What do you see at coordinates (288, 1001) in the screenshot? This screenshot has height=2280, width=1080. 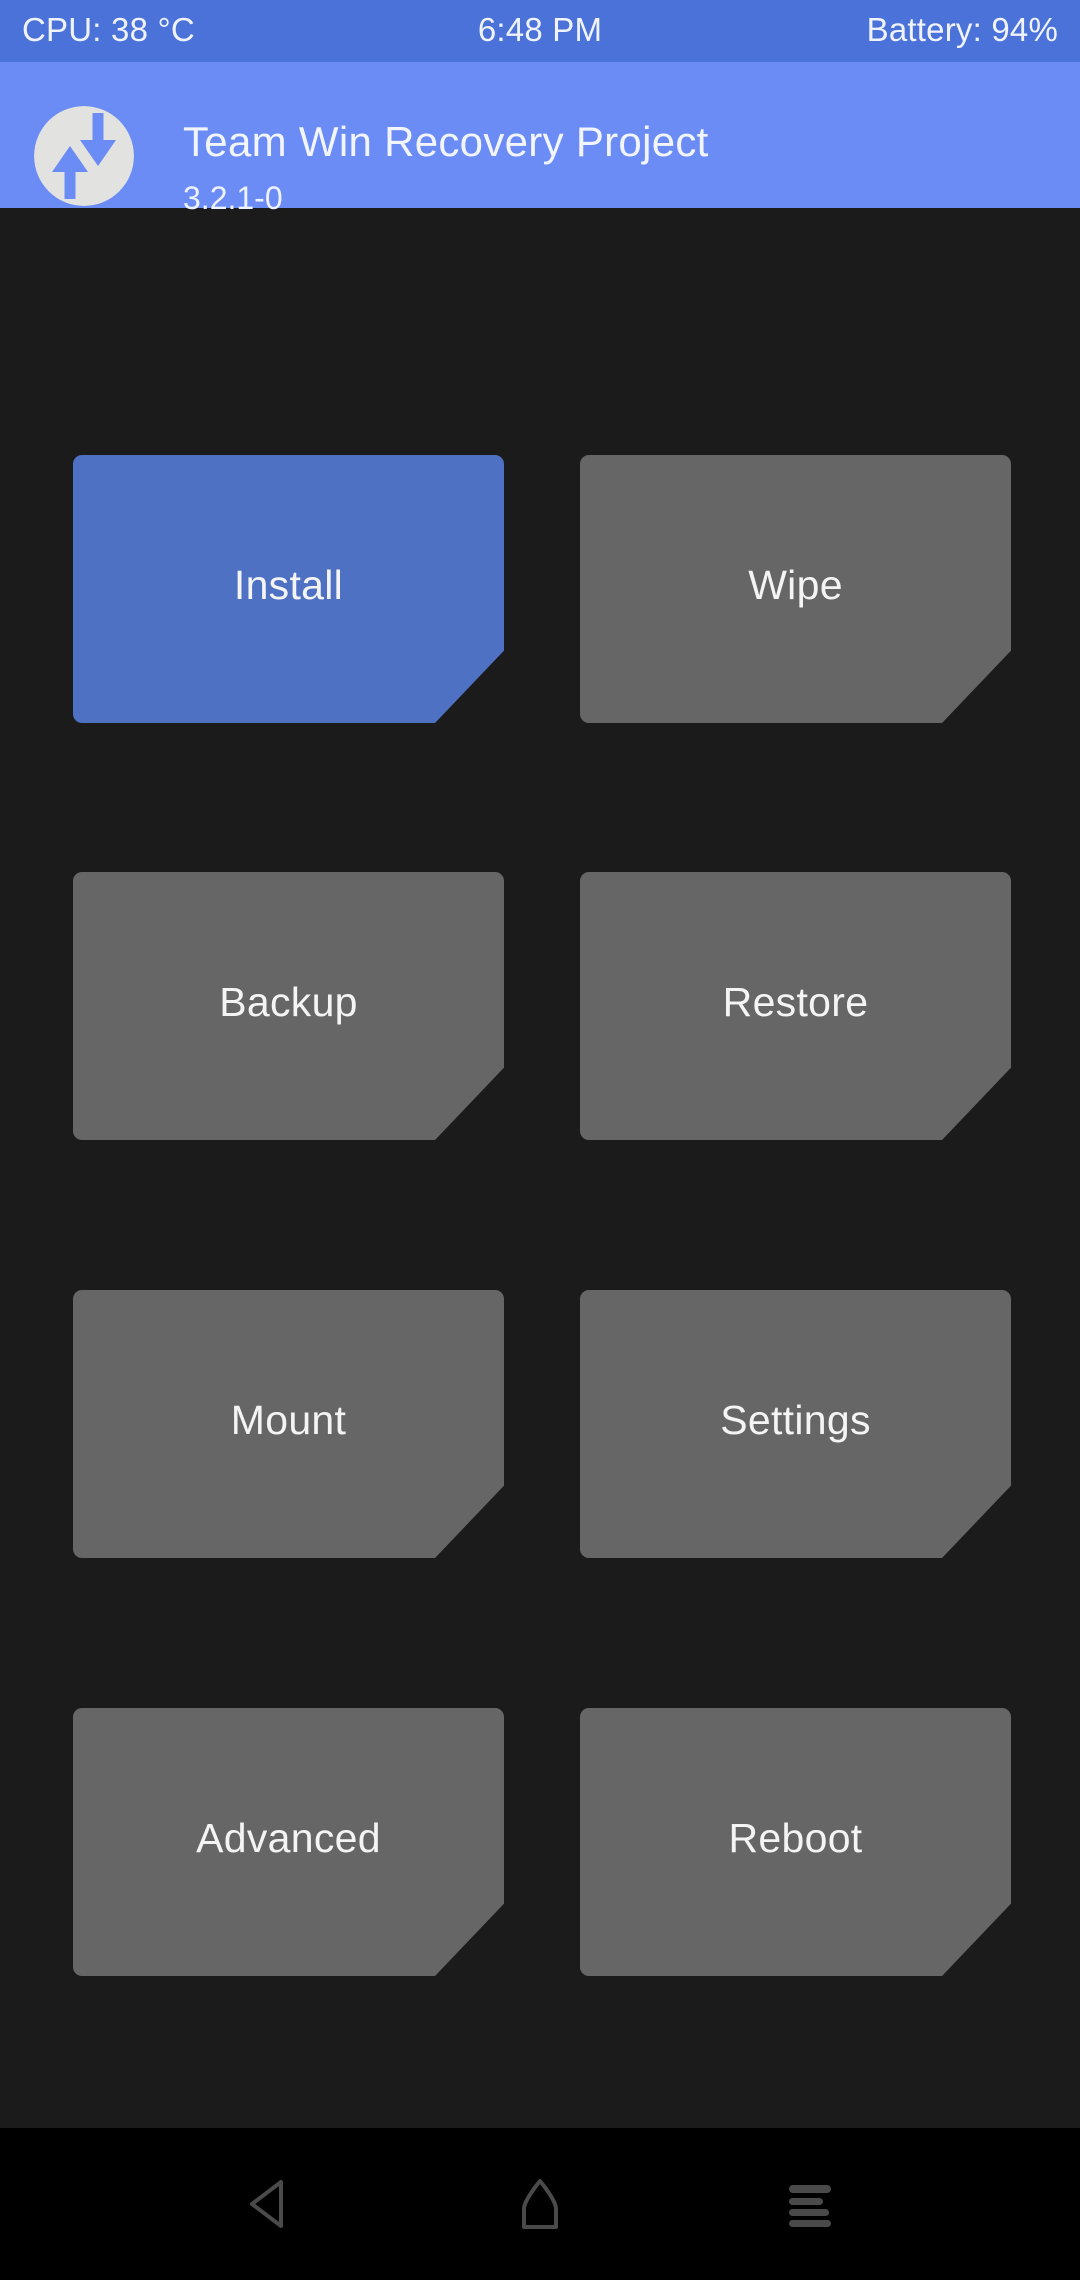 I see `tile-label: Backup` at bounding box center [288, 1001].